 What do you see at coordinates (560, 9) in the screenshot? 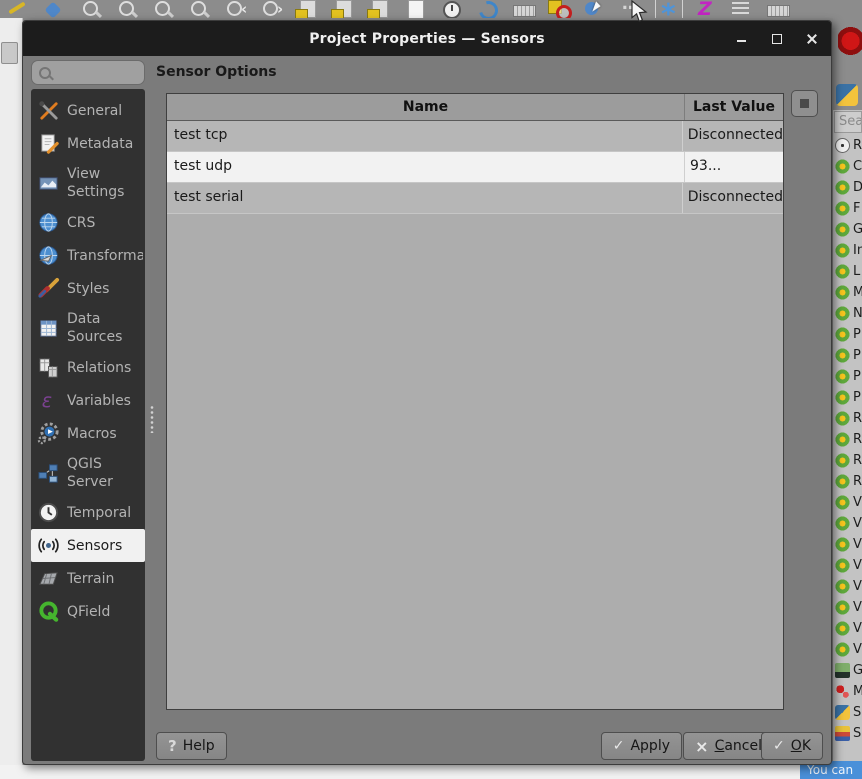
I see `edits-disabled-icon` at bounding box center [560, 9].